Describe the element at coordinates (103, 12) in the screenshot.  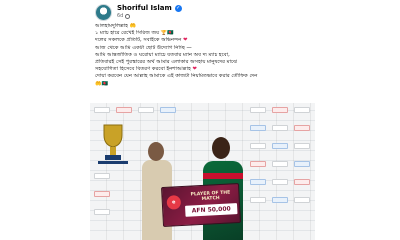
I see `author-avatar` at that location.